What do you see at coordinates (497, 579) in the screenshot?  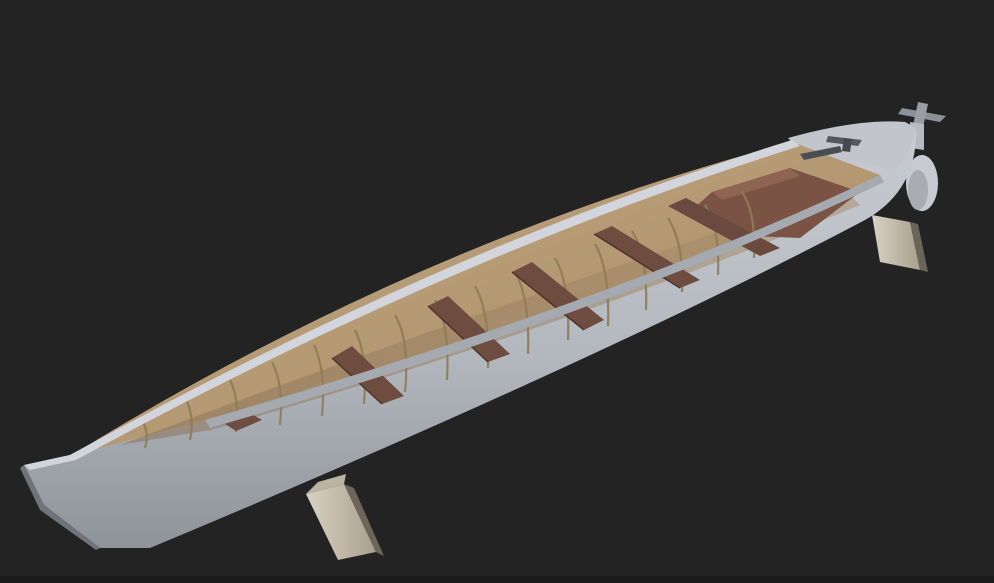 I see `viewport-bottom-bar` at bounding box center [497, 579].